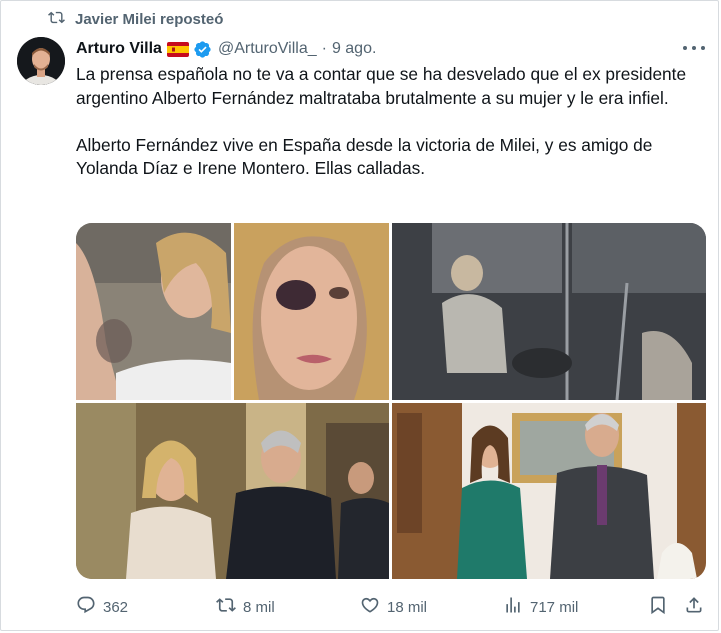 Image resolution: width=721 pixels, height=633 pixels. I want to click on tweet-date: 9 ago., so click(354, 49).